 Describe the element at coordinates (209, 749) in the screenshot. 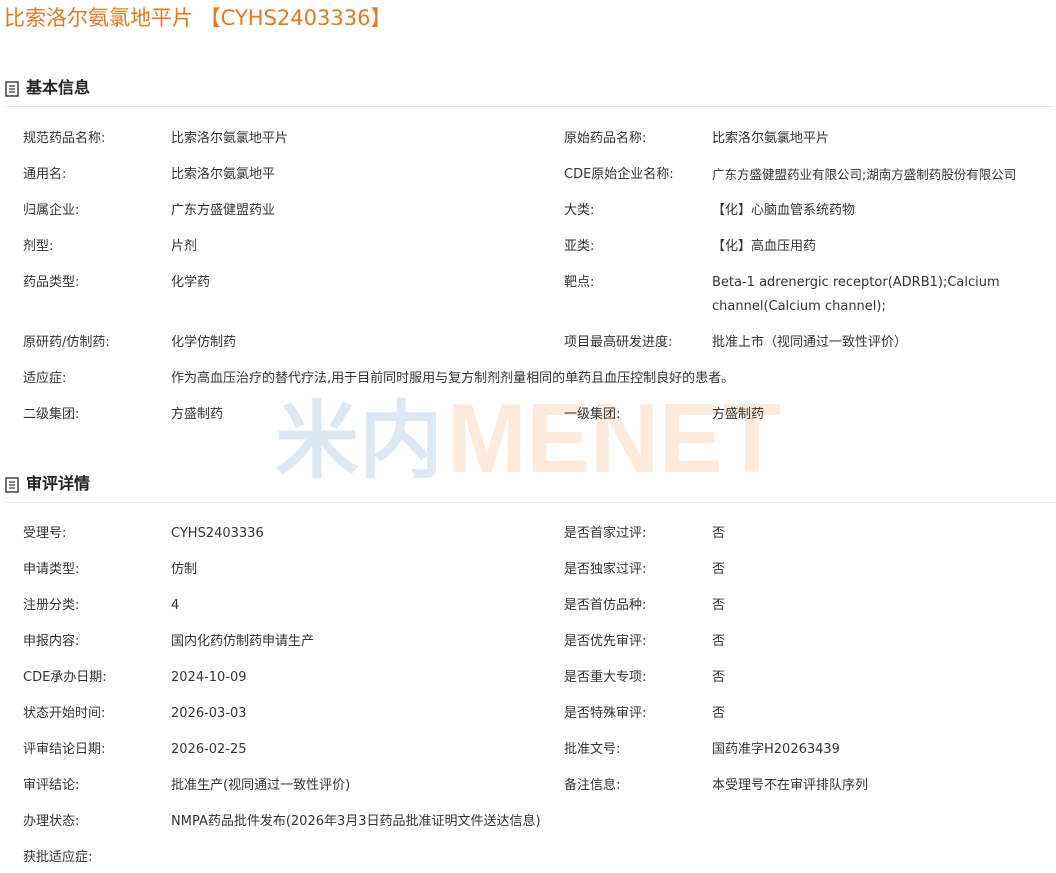

I see `field-value: 2026-02-25` at that location.